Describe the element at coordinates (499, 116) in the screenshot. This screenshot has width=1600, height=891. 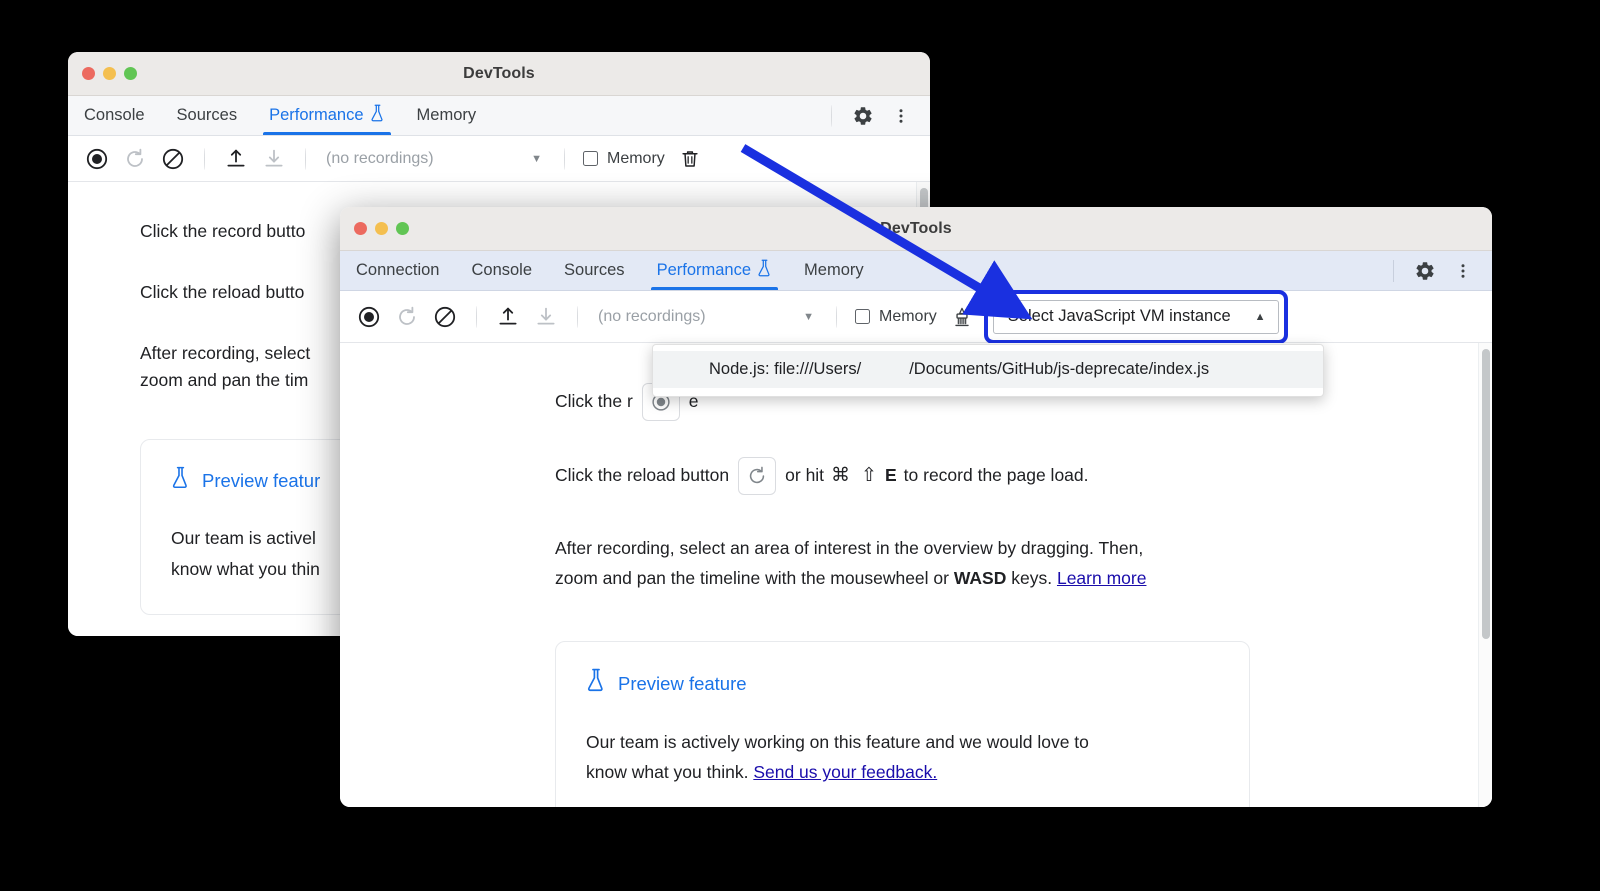
I see `tabstrip-back: Console Sources Performance Memory` at that location.